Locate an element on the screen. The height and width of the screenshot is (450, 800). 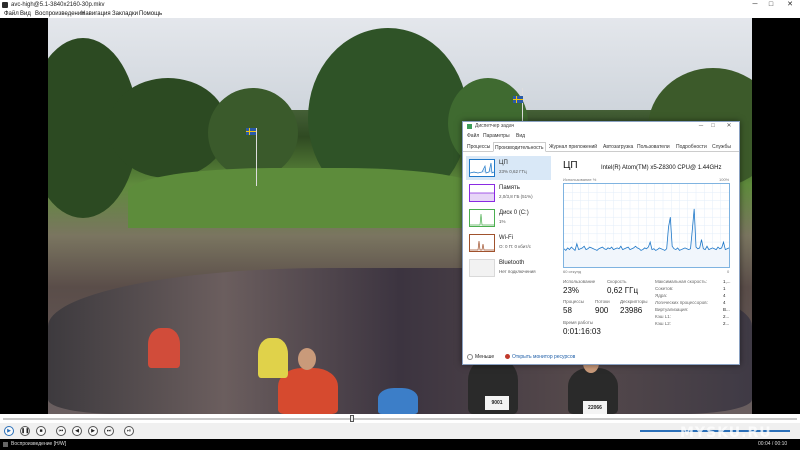
tab-processes: Процессы is located at coordinates (478, 147).